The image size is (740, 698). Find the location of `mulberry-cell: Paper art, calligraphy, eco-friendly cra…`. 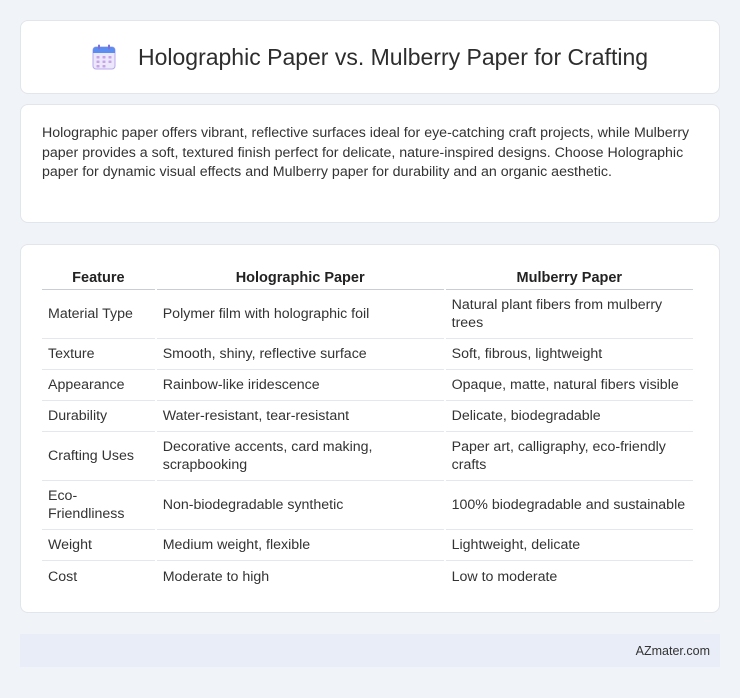

mulberry-cell: Paper art, calligraphy, eco-friendly cra… is located at coordinates (569, 456).